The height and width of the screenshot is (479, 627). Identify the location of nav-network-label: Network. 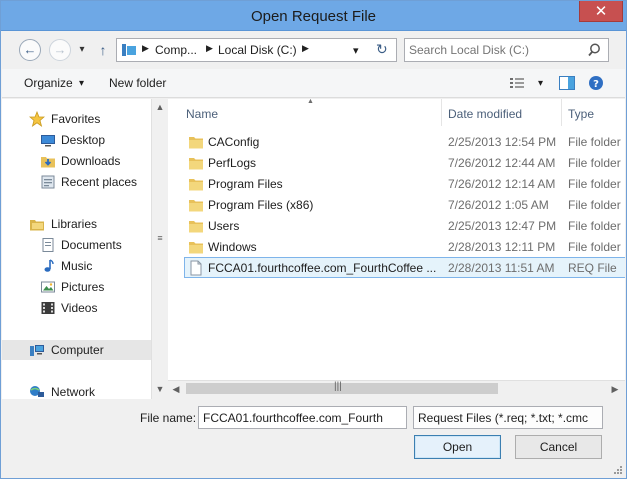
(73, 392).